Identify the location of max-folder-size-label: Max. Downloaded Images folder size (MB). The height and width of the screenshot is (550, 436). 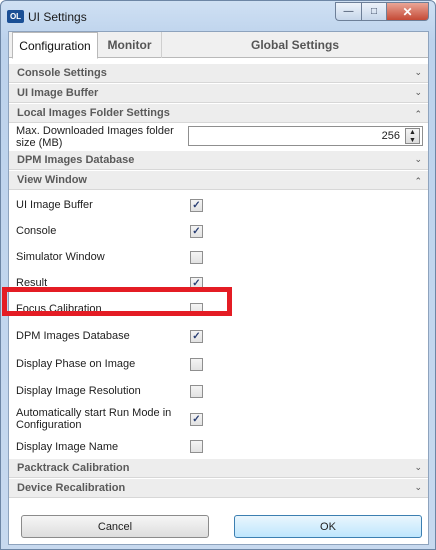
(95, 137).